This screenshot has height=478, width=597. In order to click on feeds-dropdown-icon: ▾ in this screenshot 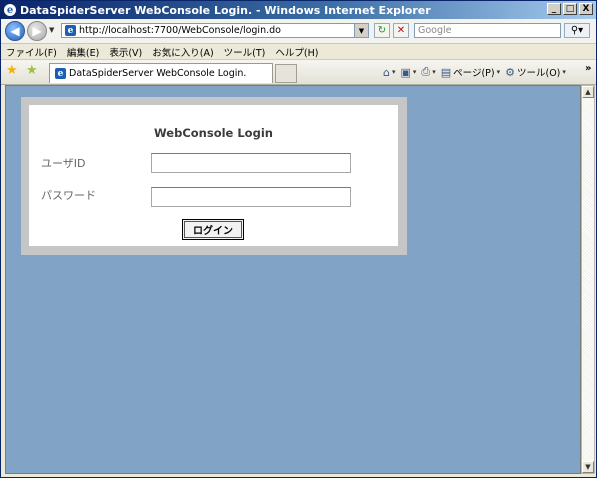, I will do `click(415, 72)`.